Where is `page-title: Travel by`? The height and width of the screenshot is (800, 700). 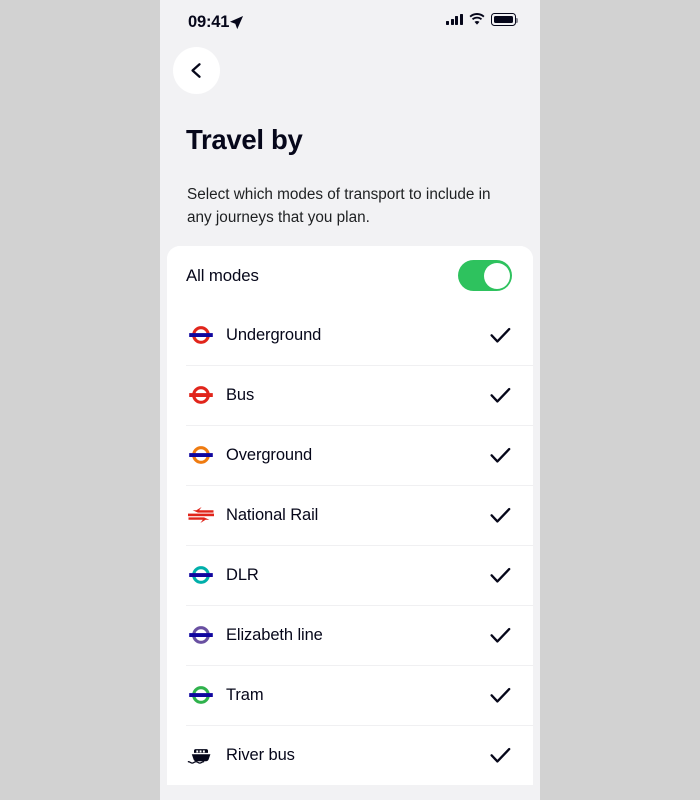 page-title: Travel by is located at coordinates (244, 139).